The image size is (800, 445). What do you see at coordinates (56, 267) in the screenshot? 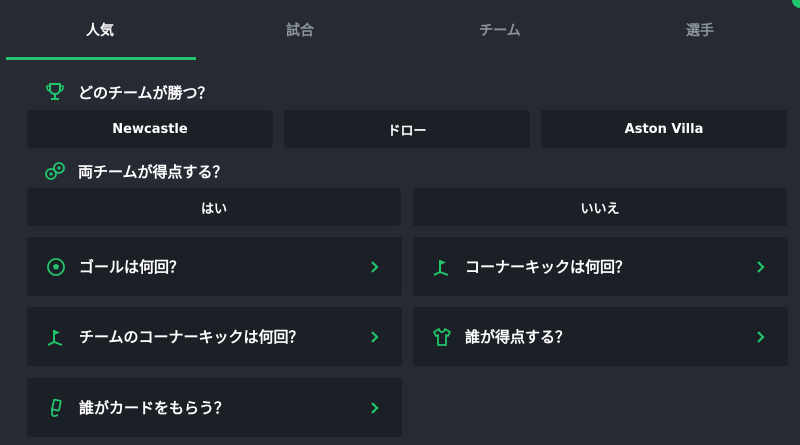
I see `soccer-ball-icon` at bounding box center [56, 267].